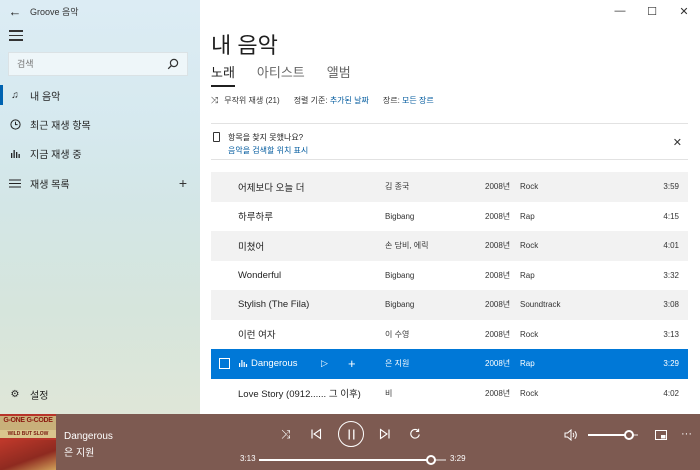 This screenshot has height=470, width=700. I want to click on now-playing-artist: 은 지원, so click(79, 451).